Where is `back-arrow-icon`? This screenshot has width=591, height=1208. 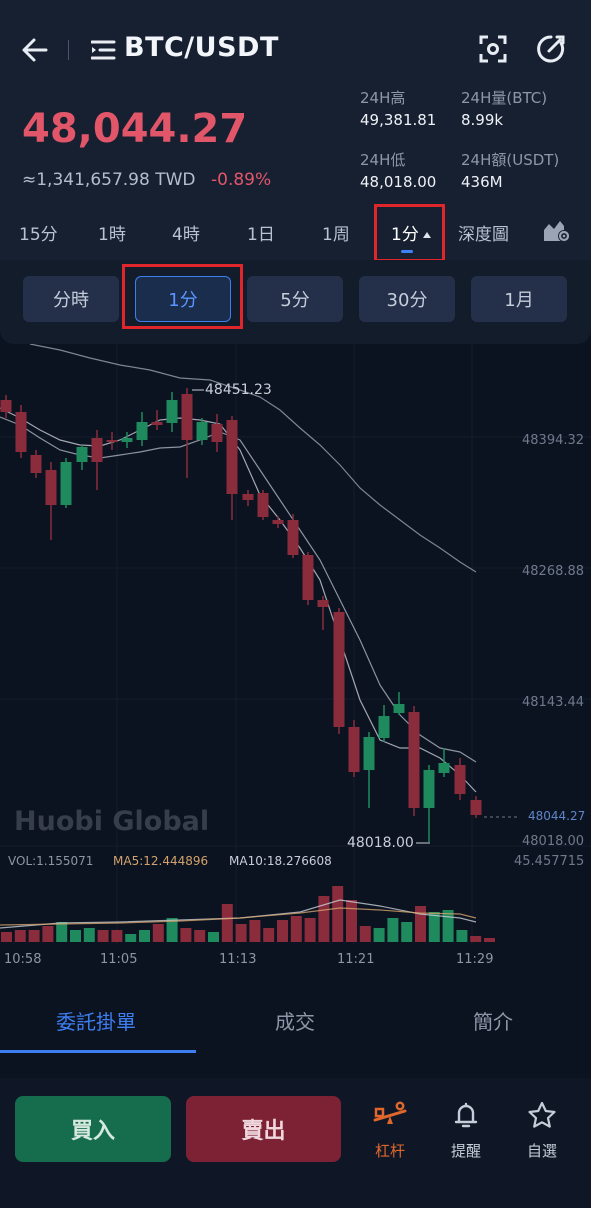
back-arrow-icon is located at coordinates (35, 50).